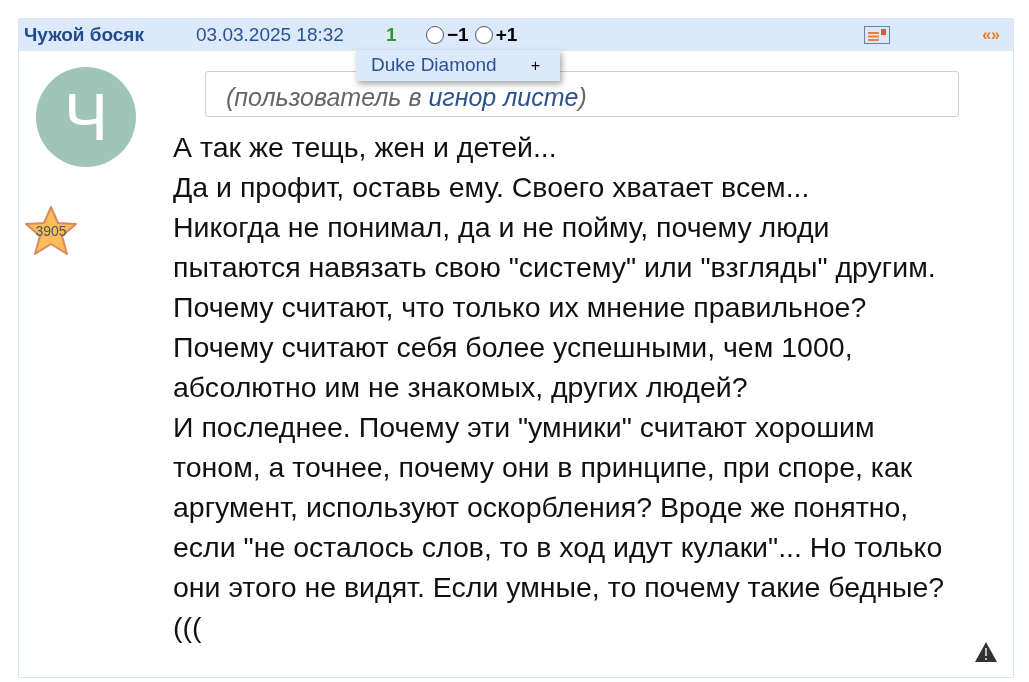 The width and height of the screenshot is (1029, 682). What do you see at coordinates (986, 652) in the screenshot?
I see `warning-icon` at bounding box center [986, 652].